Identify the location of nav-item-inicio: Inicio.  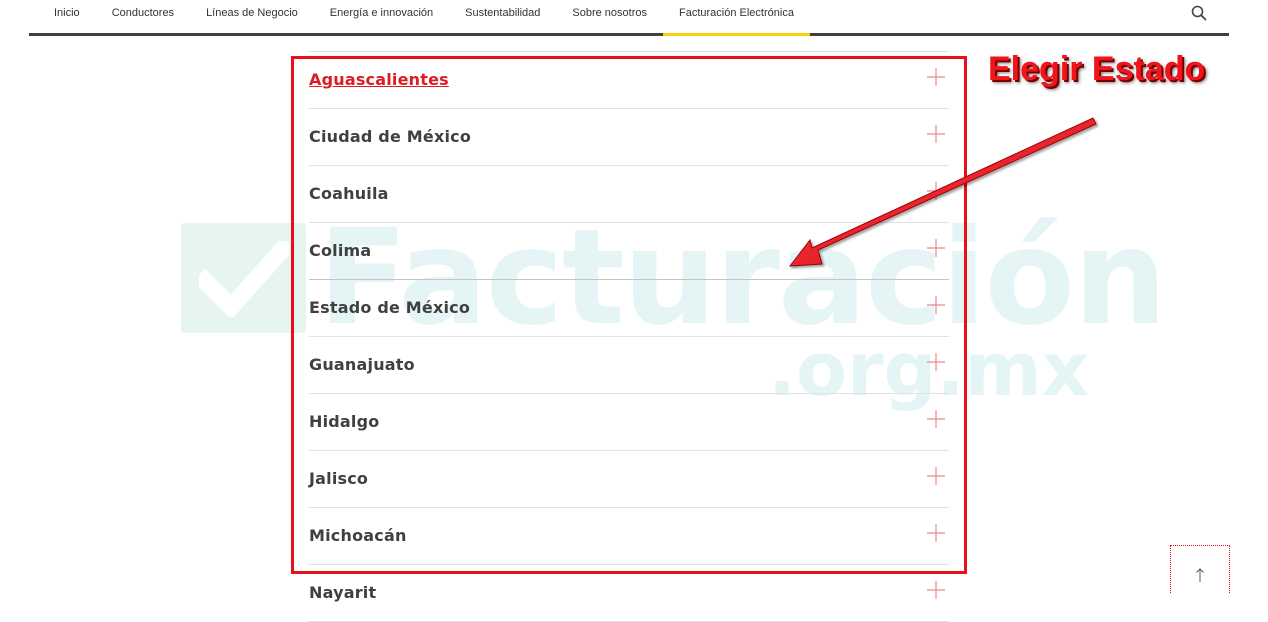
(62, 16).